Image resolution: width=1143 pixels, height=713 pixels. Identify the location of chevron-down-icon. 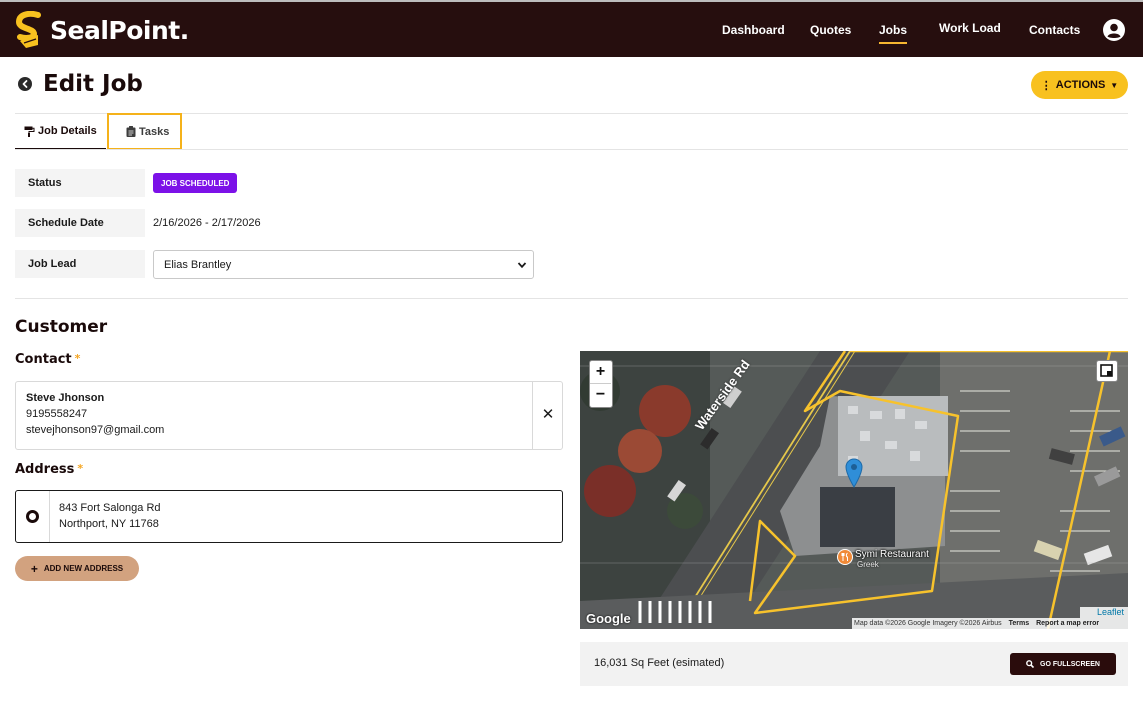
(522, 265).